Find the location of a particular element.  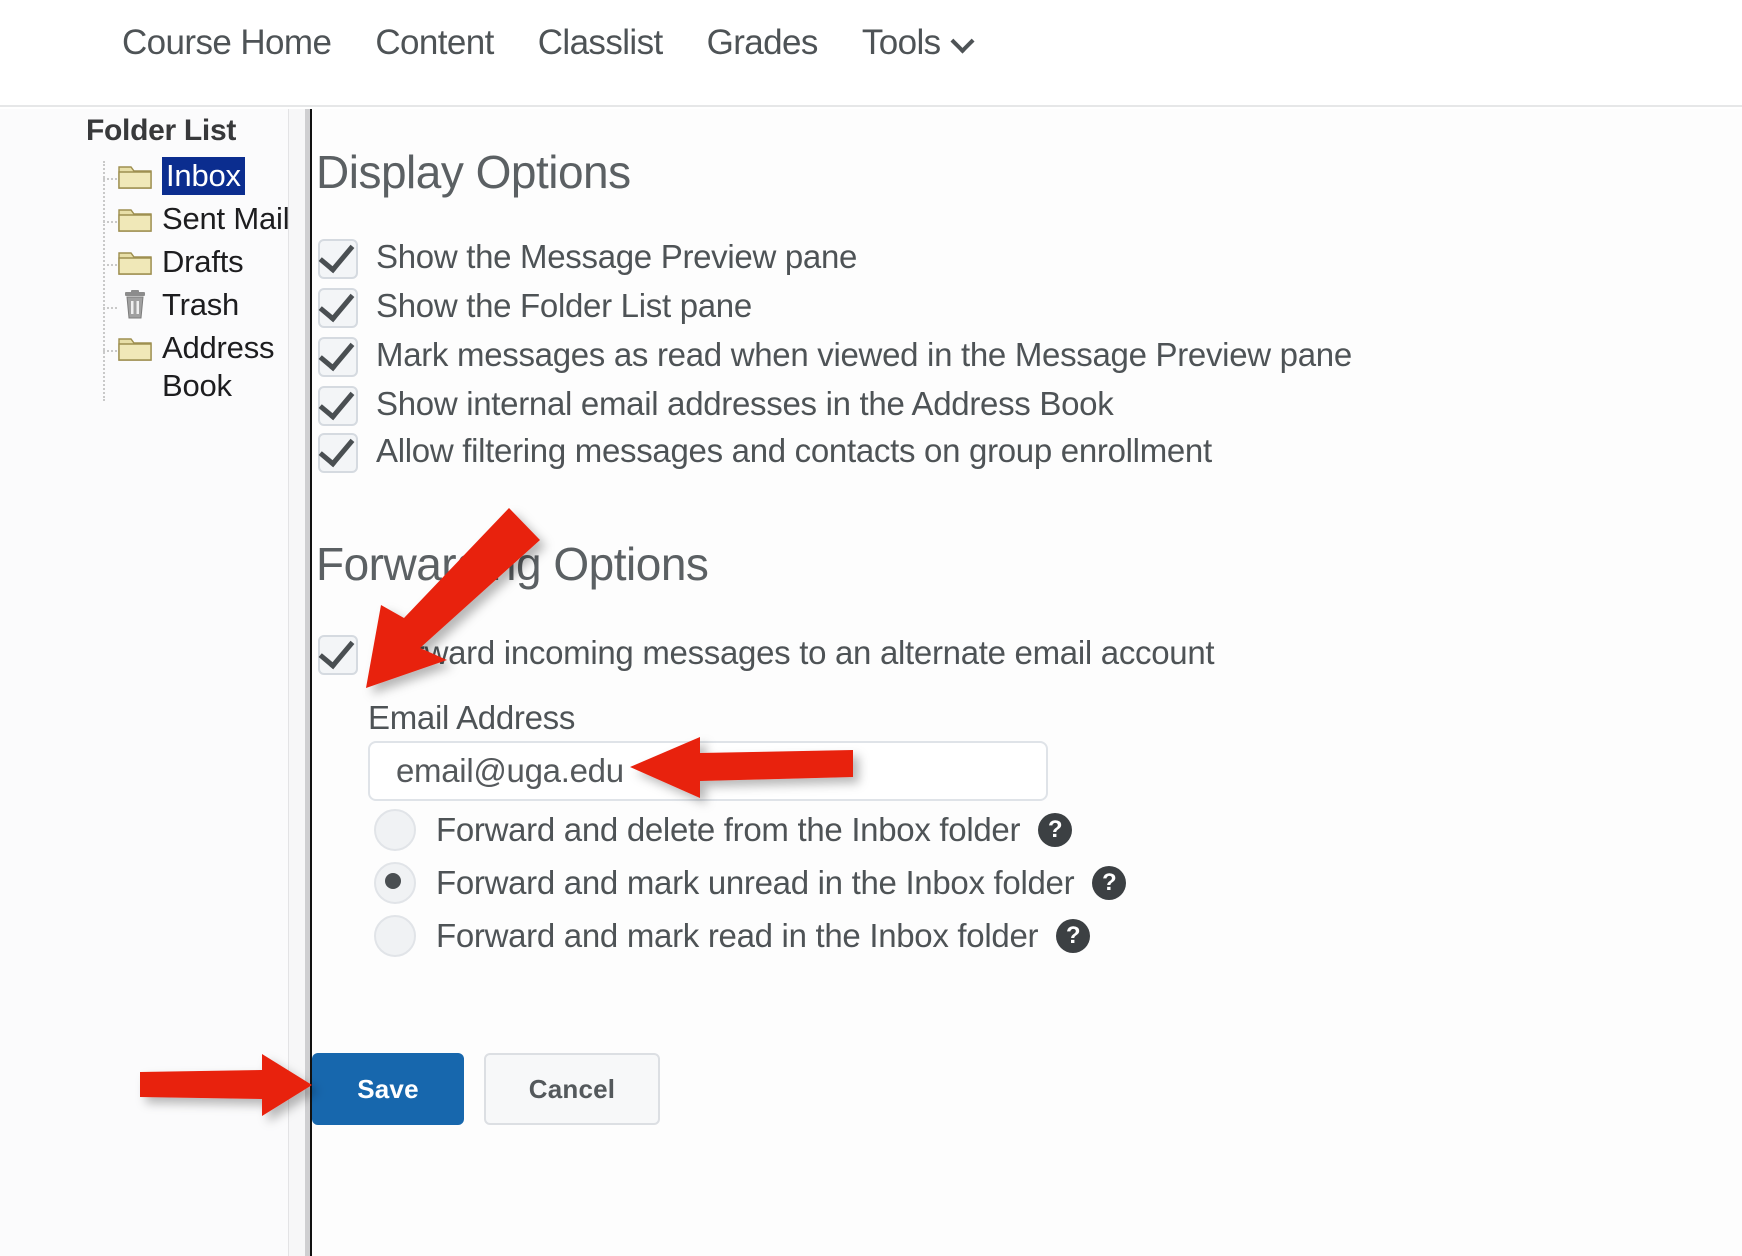

checkbox-show-internal-emails is located at coordinates (338, 406).